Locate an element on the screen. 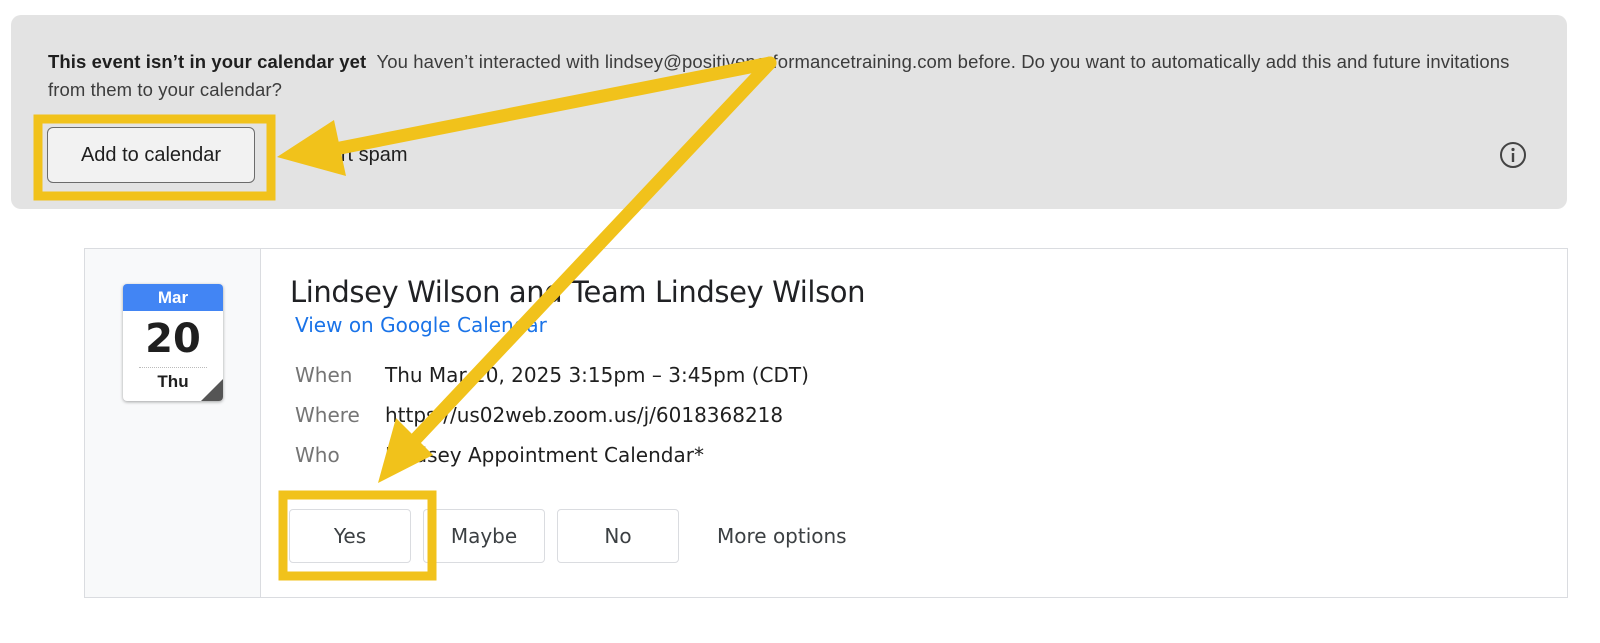  event-when: Thu Mar 20, 2025 3:15pm – 3:45pm (CDT) is located at coordinates (597, 375).